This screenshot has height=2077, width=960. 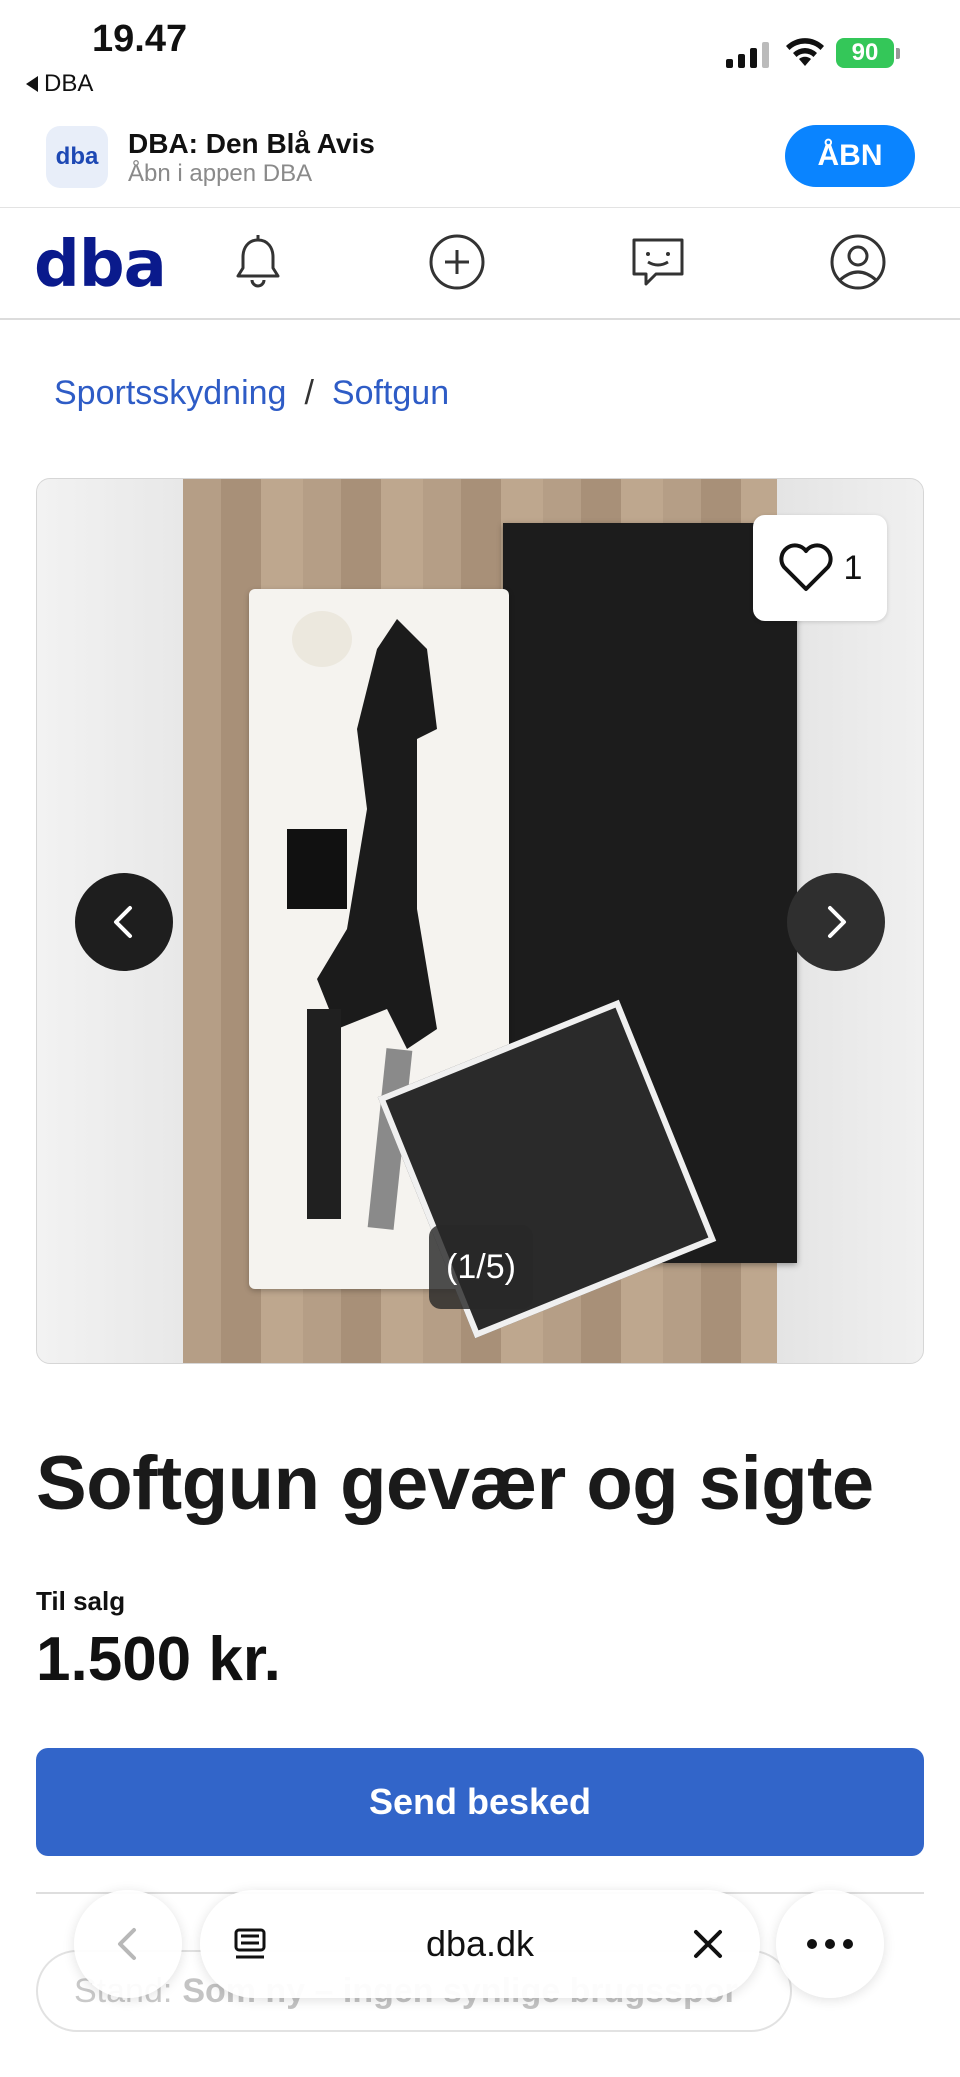 I want to click on dba-logo: dba, so click(x=100, y=265).